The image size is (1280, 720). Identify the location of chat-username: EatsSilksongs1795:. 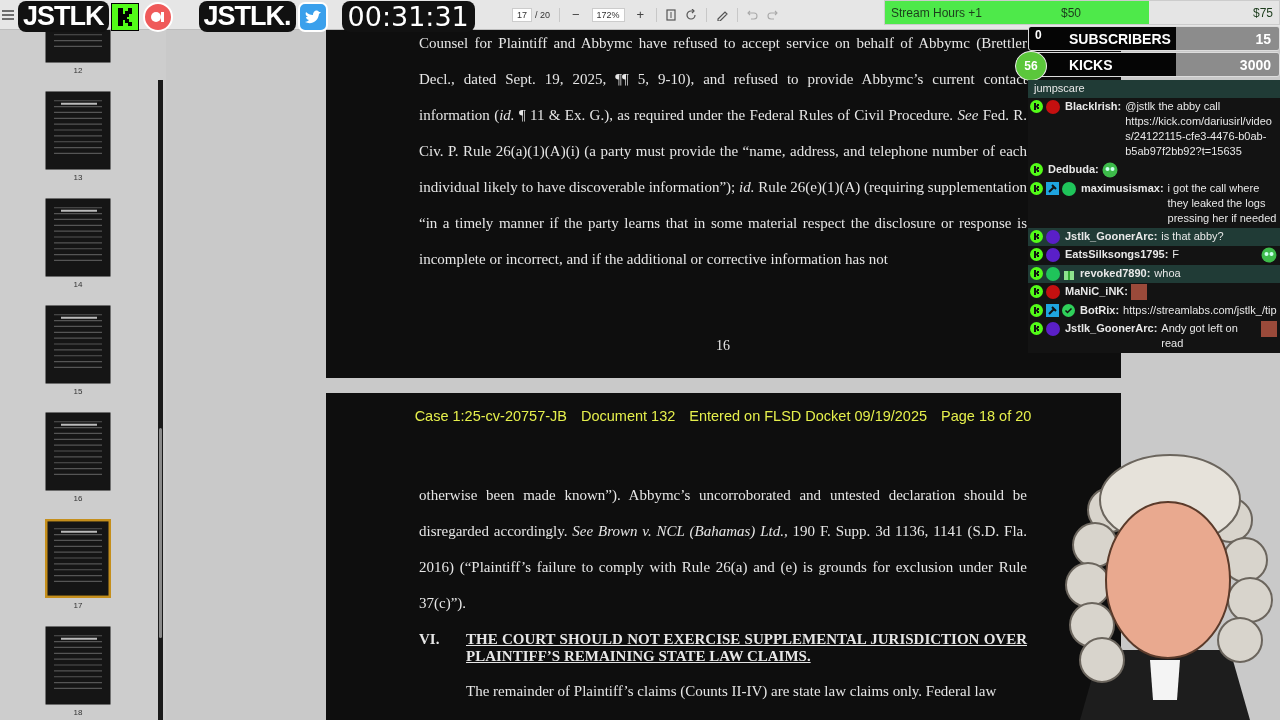
(1117, 254).